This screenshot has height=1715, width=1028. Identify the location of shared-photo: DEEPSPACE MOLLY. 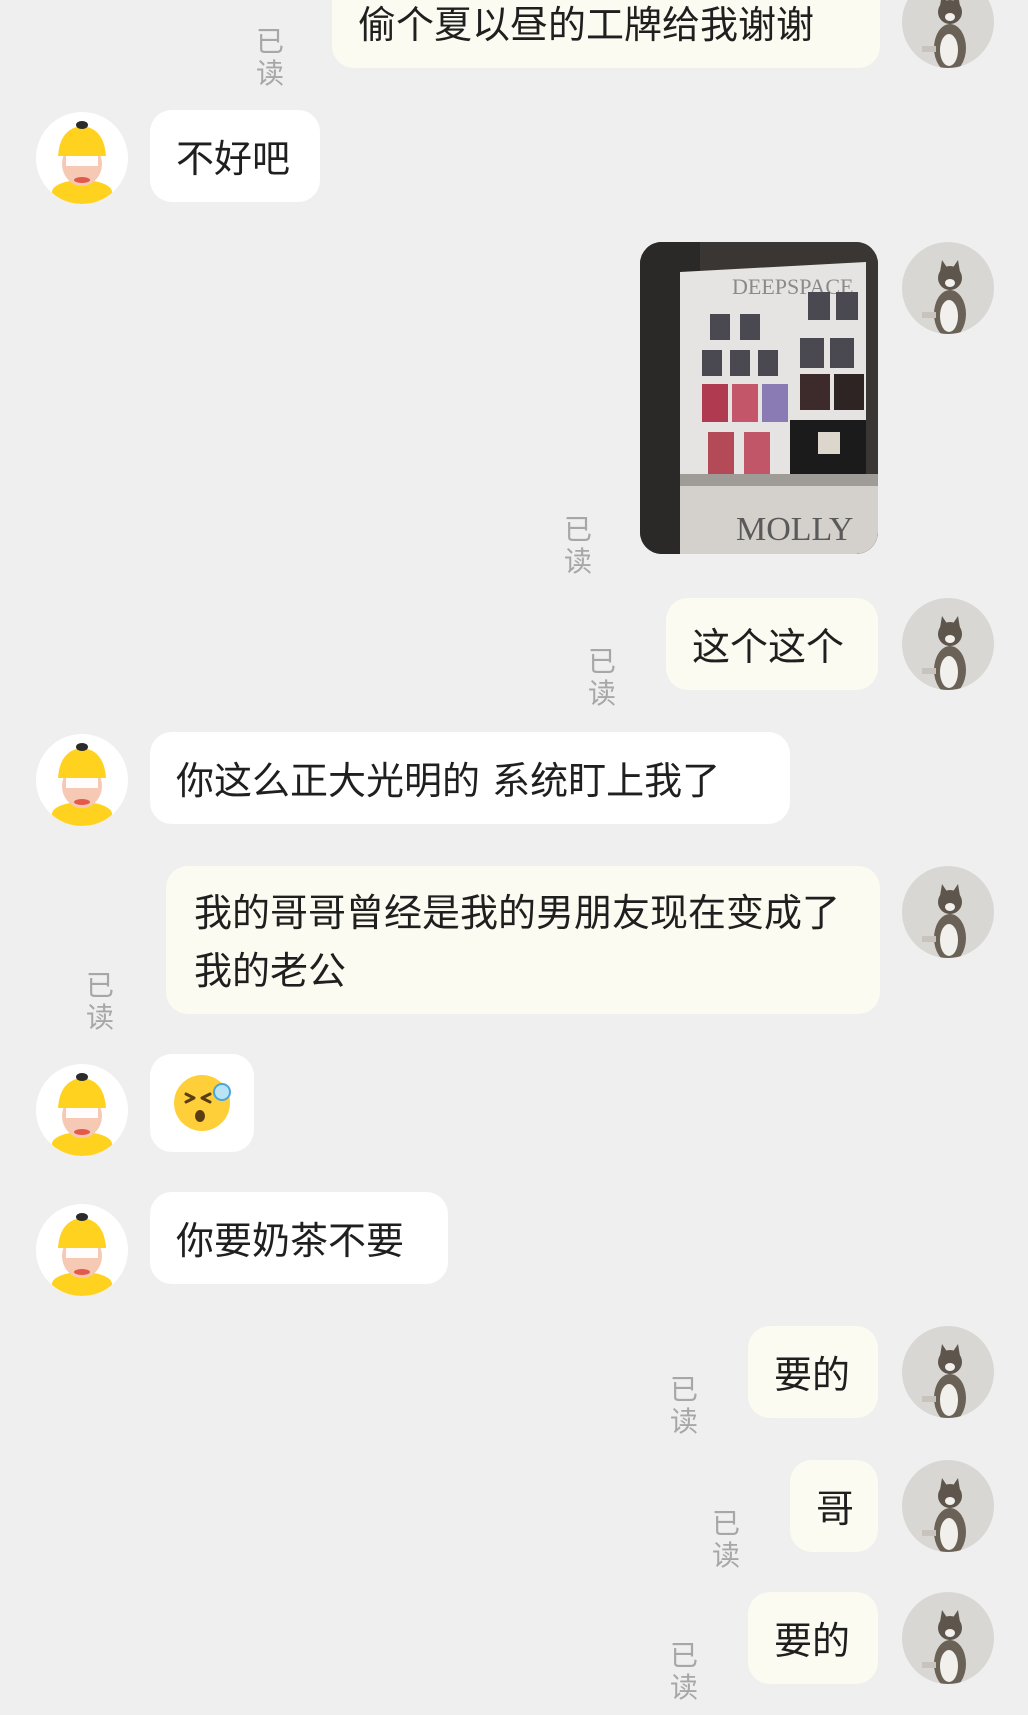
(759, 398).